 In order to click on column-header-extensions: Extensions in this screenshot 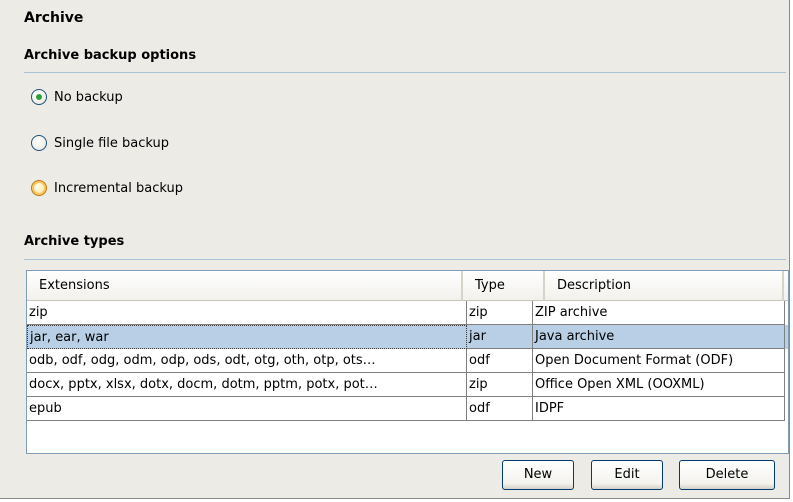, I will do `click(245, 286)`.